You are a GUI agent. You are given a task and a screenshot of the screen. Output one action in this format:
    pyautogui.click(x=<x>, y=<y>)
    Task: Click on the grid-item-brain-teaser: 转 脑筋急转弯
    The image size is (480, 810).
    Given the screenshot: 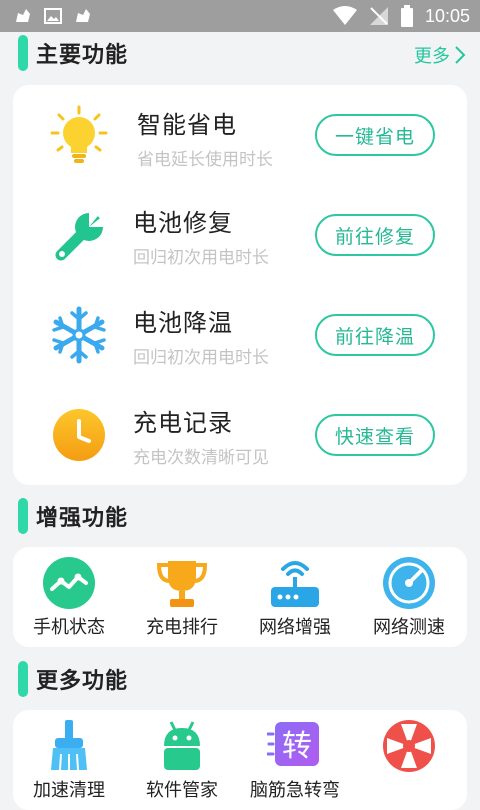 What is the action you would take?
    pyautogui.click(x=295, y=760)
    